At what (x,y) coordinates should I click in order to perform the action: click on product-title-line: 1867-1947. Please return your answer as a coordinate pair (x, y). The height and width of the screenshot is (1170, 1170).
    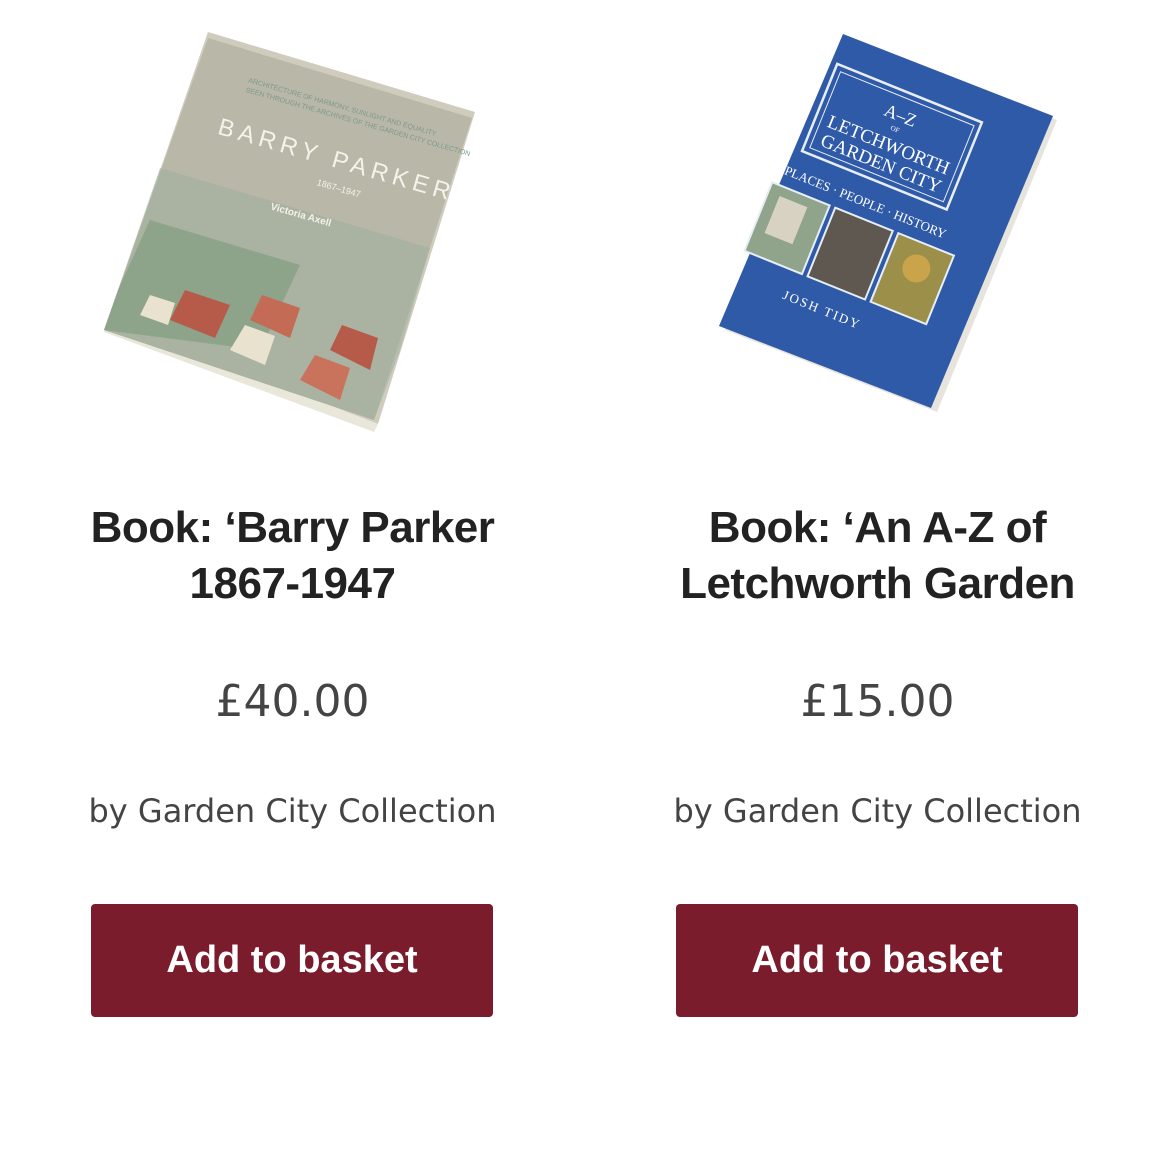
    Looking at the image, I should click on (292, 583).